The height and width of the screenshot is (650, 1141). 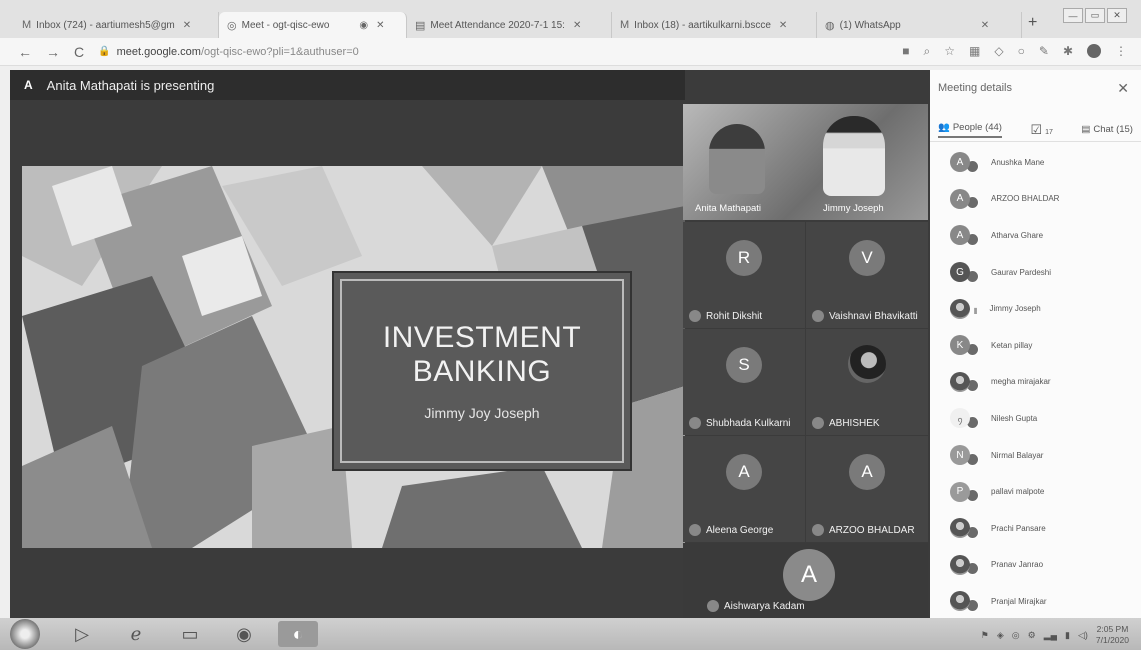 What do you see at coordinates (927, 51) in the screenshot?
I see `zoom-icon: ⌕` at bounding box center [927, 51].